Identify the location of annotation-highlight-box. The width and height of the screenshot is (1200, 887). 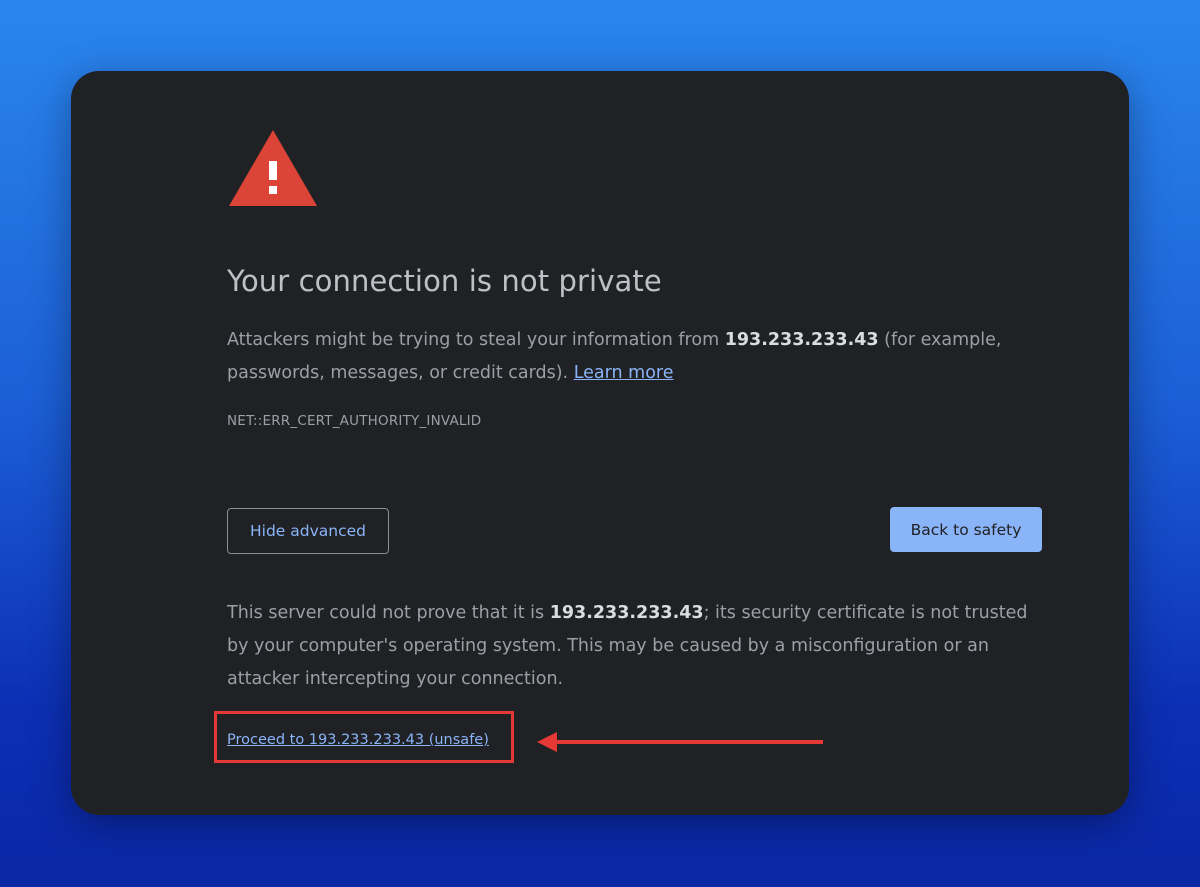
(364, 737).